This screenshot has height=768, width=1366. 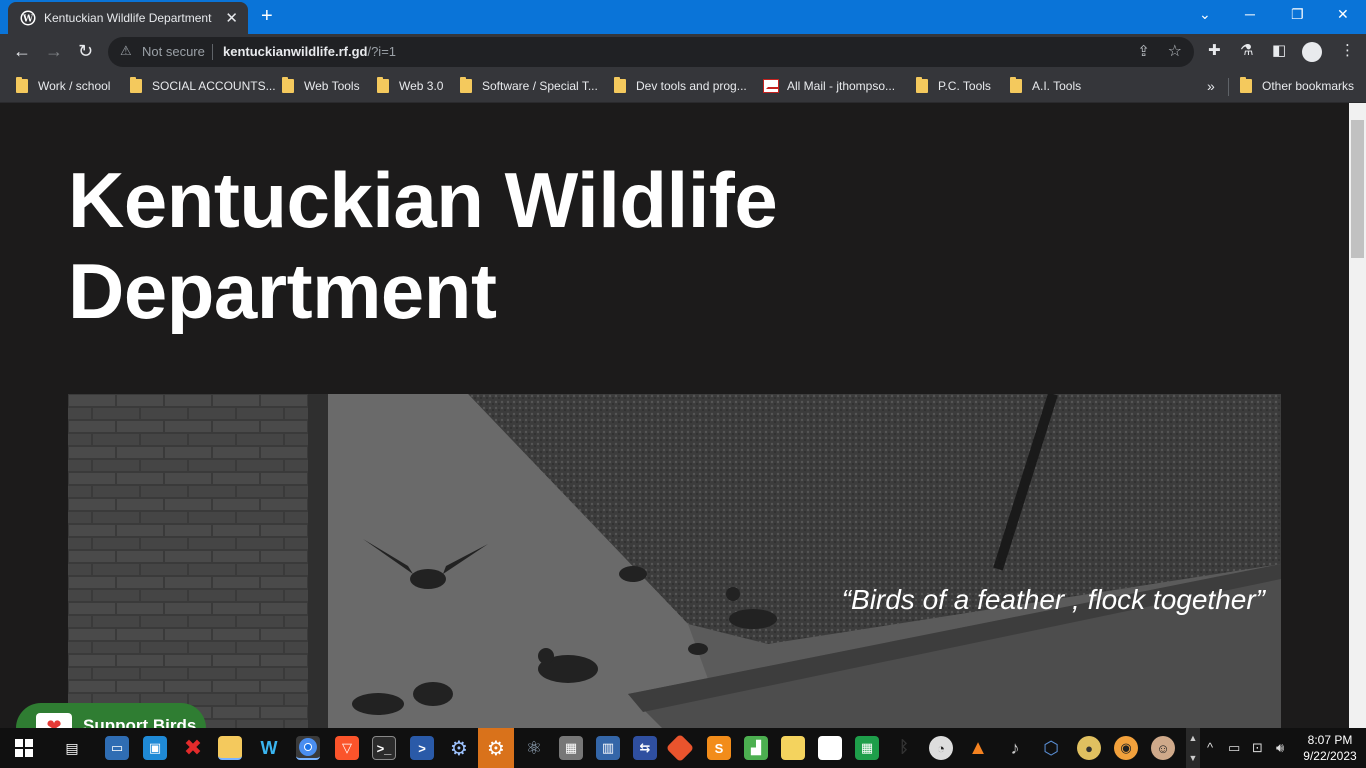 I want to click on bluetooth-icon: ᛒ, so click(x=904, y=748).